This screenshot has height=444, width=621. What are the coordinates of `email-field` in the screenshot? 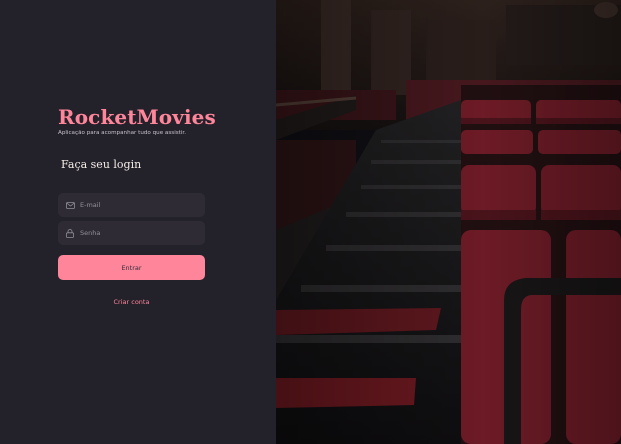 It's located at (131, 205).